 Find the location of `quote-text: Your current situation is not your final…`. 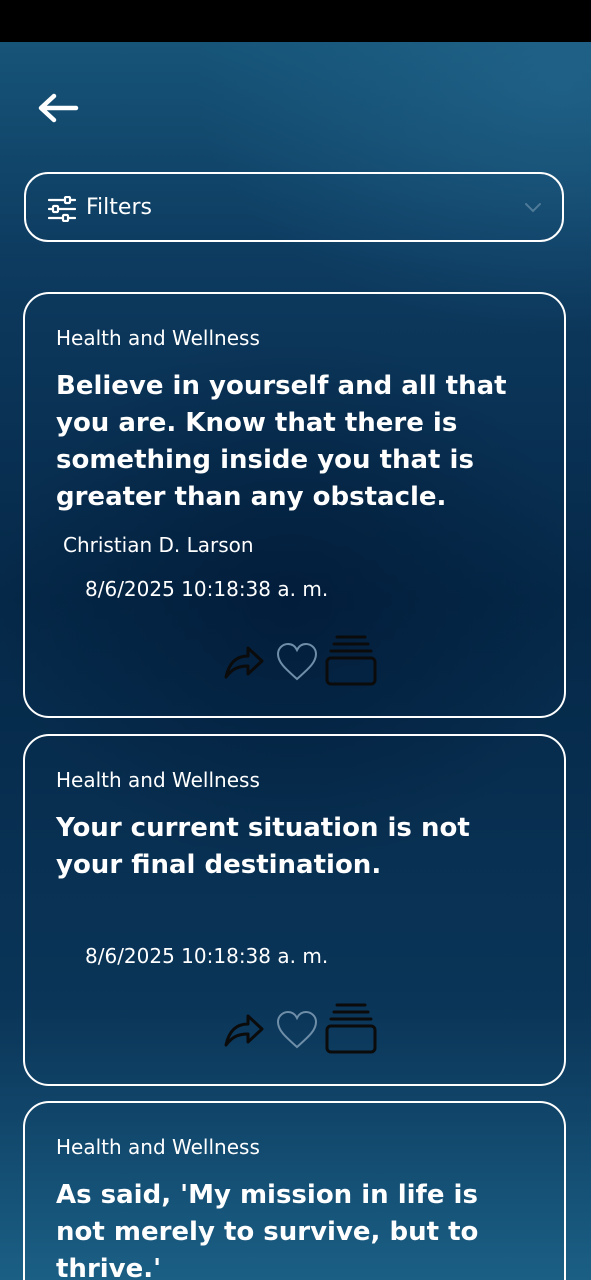

quote-text: Your current situation is not your final… is located at coordinates (263, 846).